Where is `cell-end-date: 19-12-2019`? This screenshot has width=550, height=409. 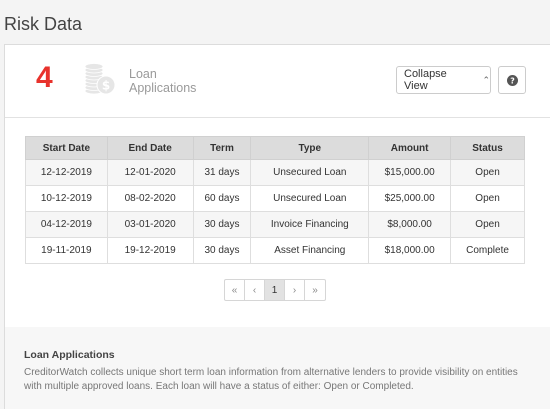
cell-end-date: 19-12-2019 is located at coordinates (150, 250).